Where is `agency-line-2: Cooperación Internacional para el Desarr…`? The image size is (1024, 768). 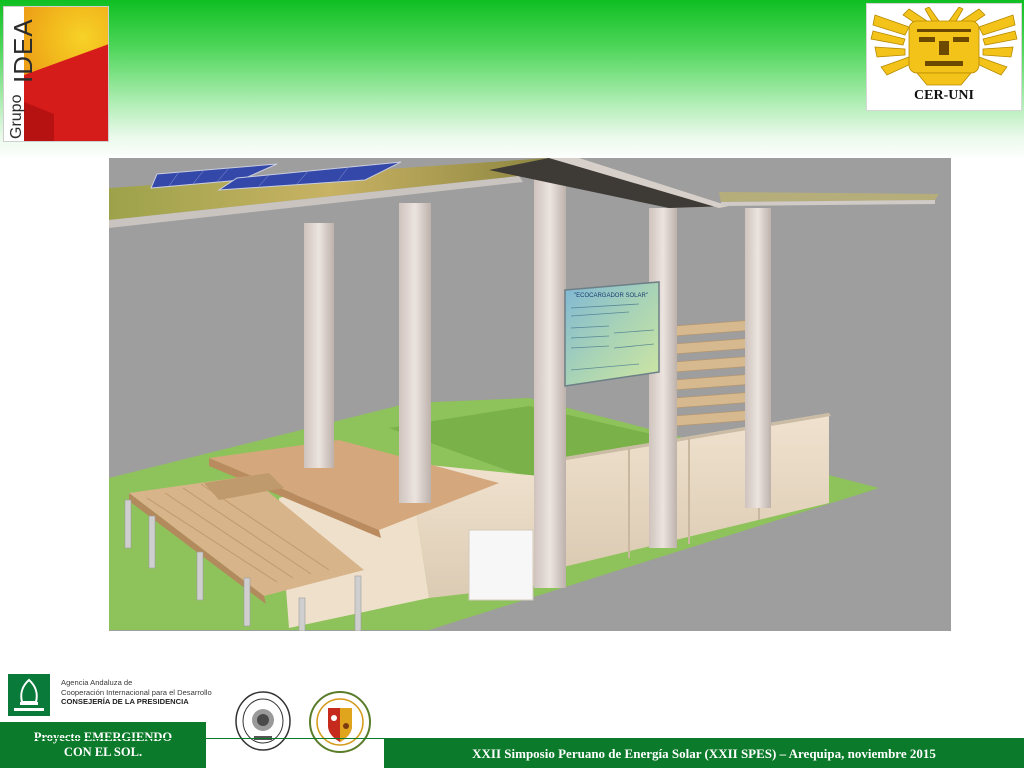
agency-line-2: Cooperación Internacional para el Desarr… is located at coordinates (136, 692).